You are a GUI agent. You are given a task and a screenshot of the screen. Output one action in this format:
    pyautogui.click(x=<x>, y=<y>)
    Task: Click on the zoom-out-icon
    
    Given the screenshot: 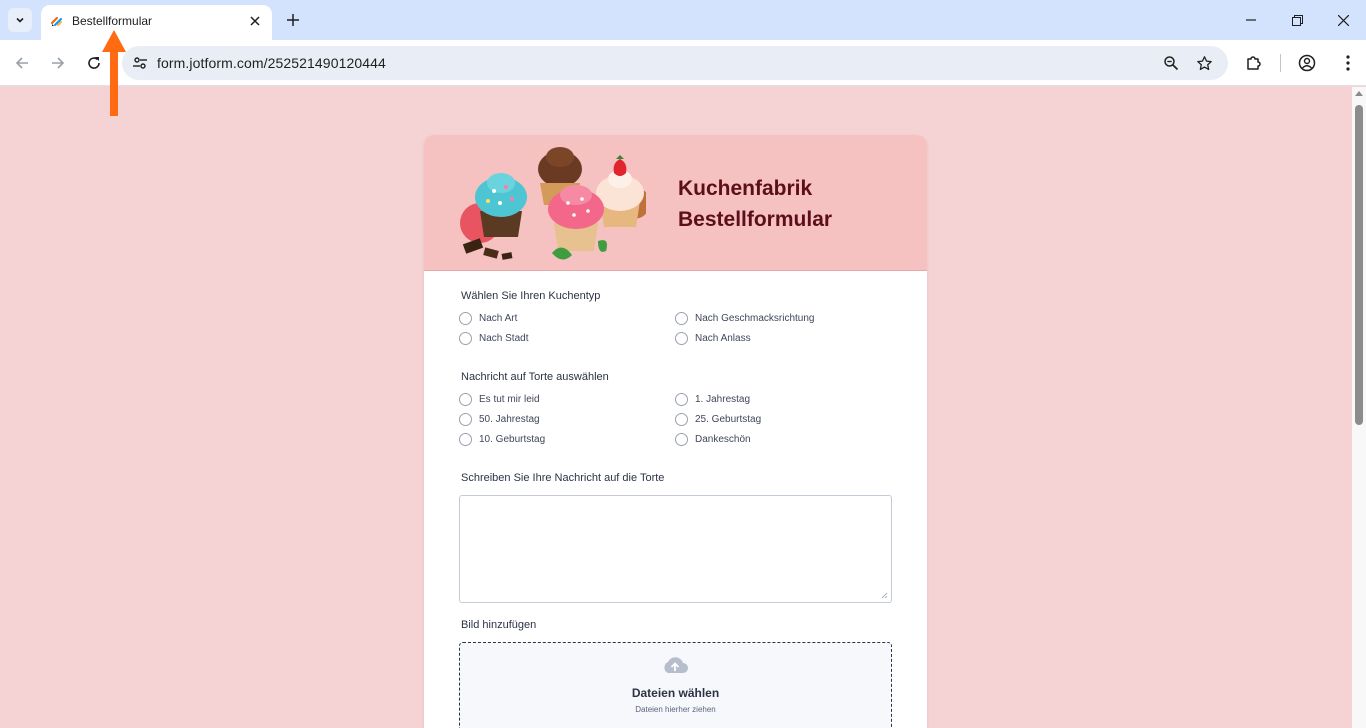 What is the action you would take?
    pyautogui.click(x=1171, y=63)
    